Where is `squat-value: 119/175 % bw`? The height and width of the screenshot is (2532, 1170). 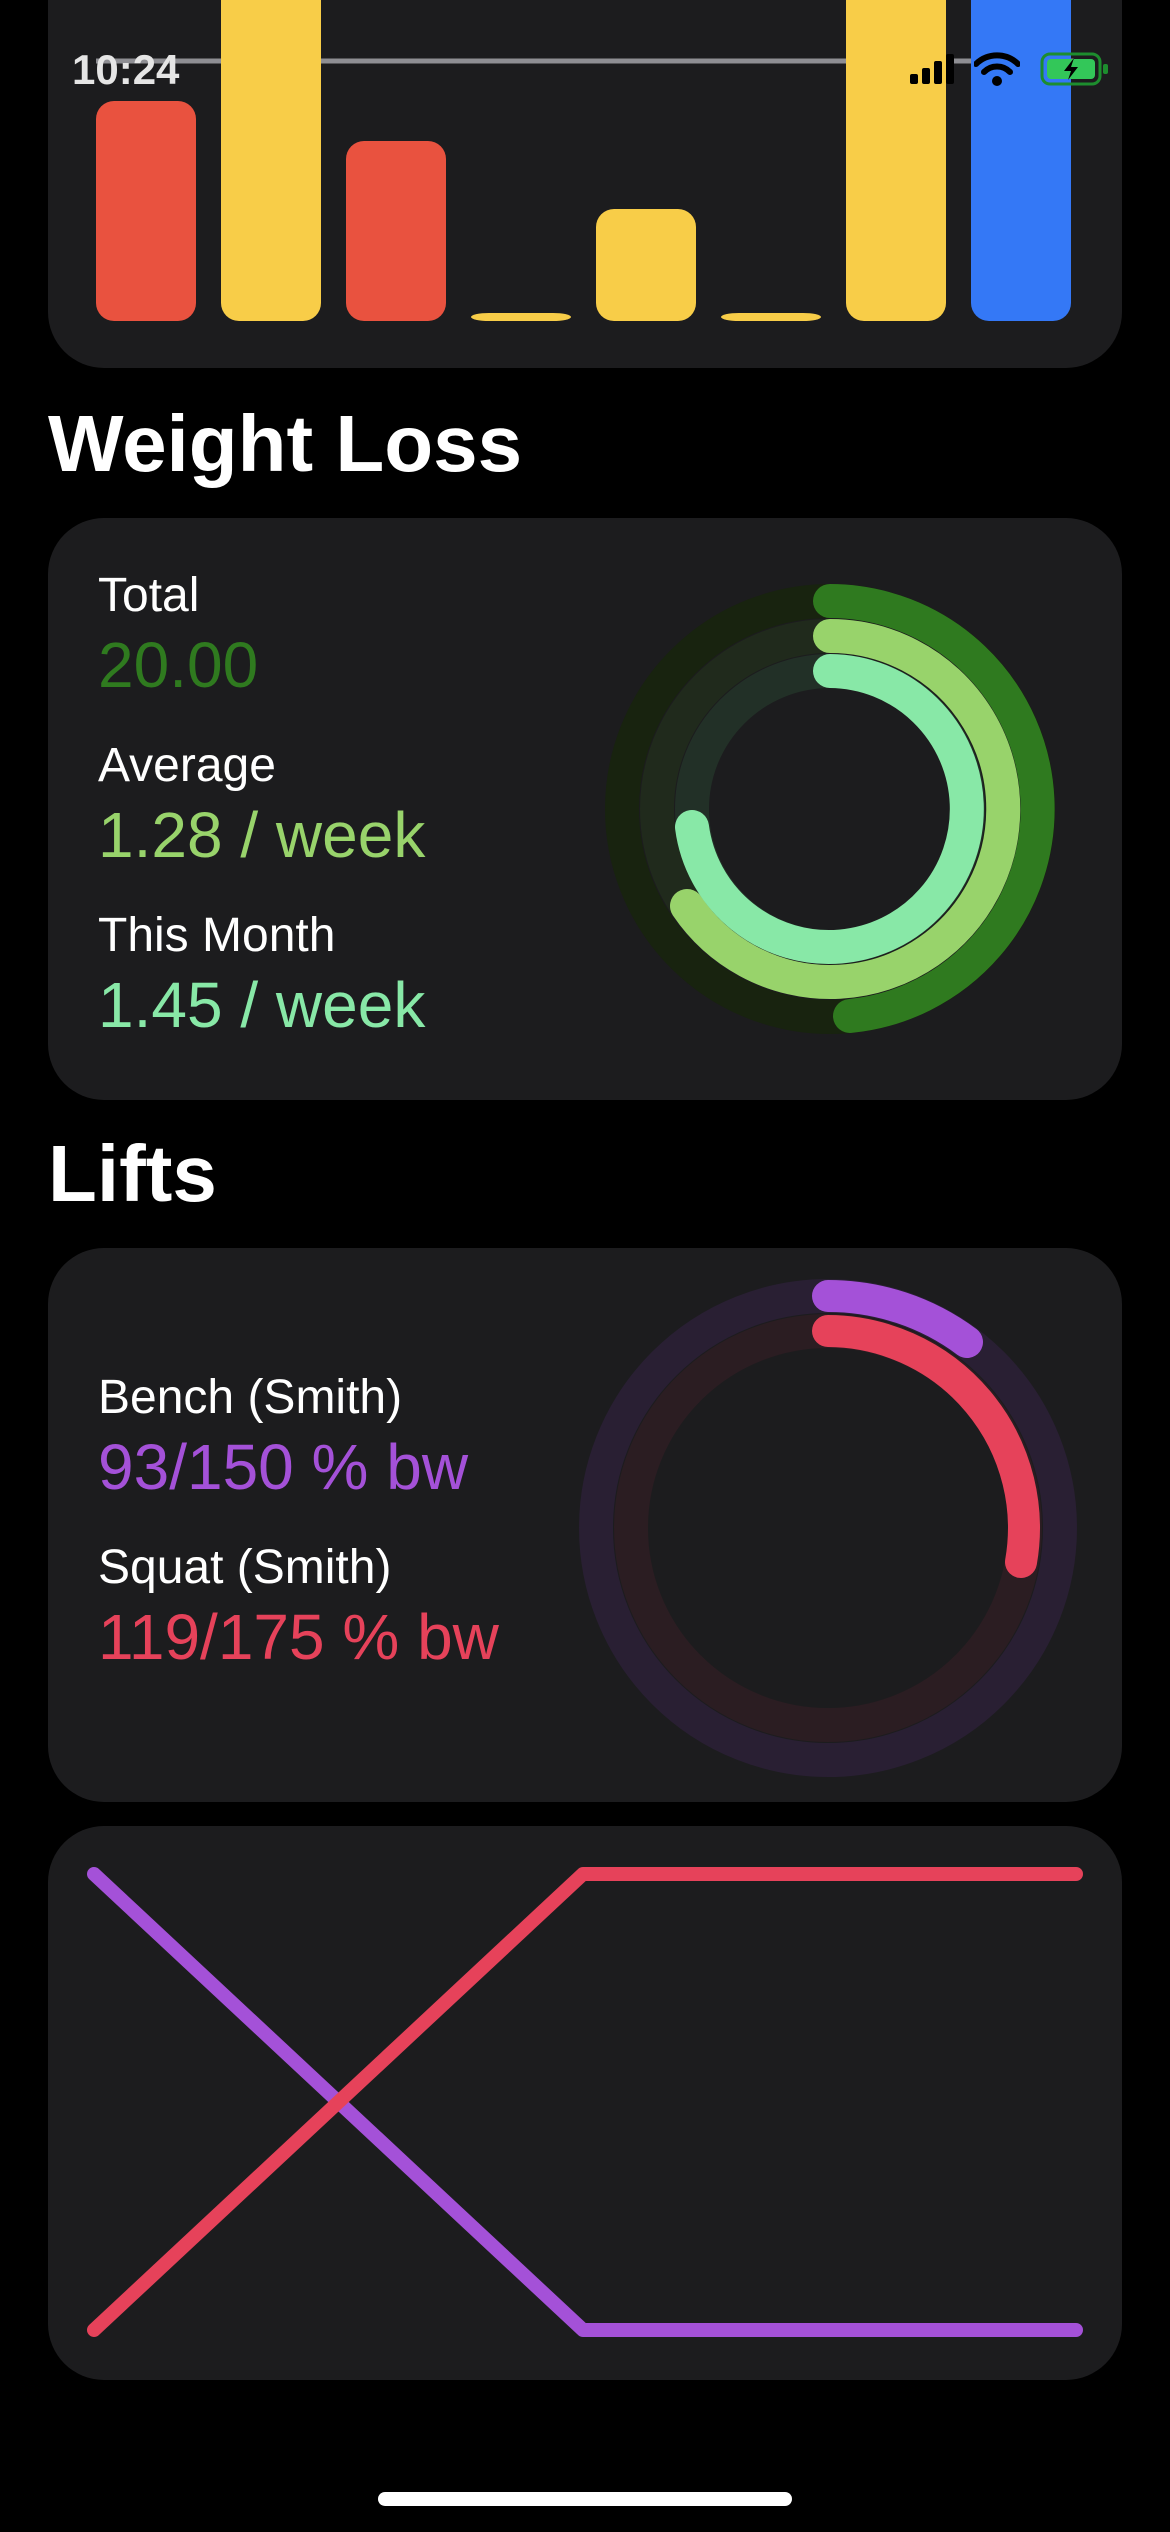 squat-value: 119/175 % bw is located at coordinates (298, 1637).